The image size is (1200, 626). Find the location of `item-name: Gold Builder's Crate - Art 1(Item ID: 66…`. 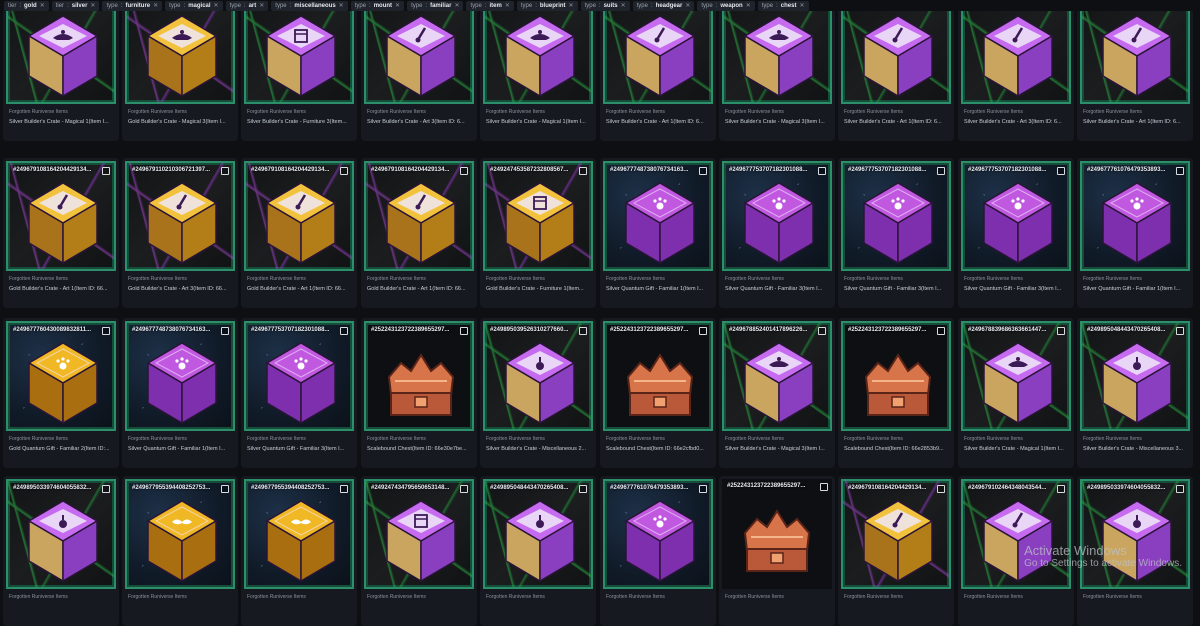

item-name: Gold Builder's Crate - Art 1(Item ID: 66… is located at coordinates (419, 289).